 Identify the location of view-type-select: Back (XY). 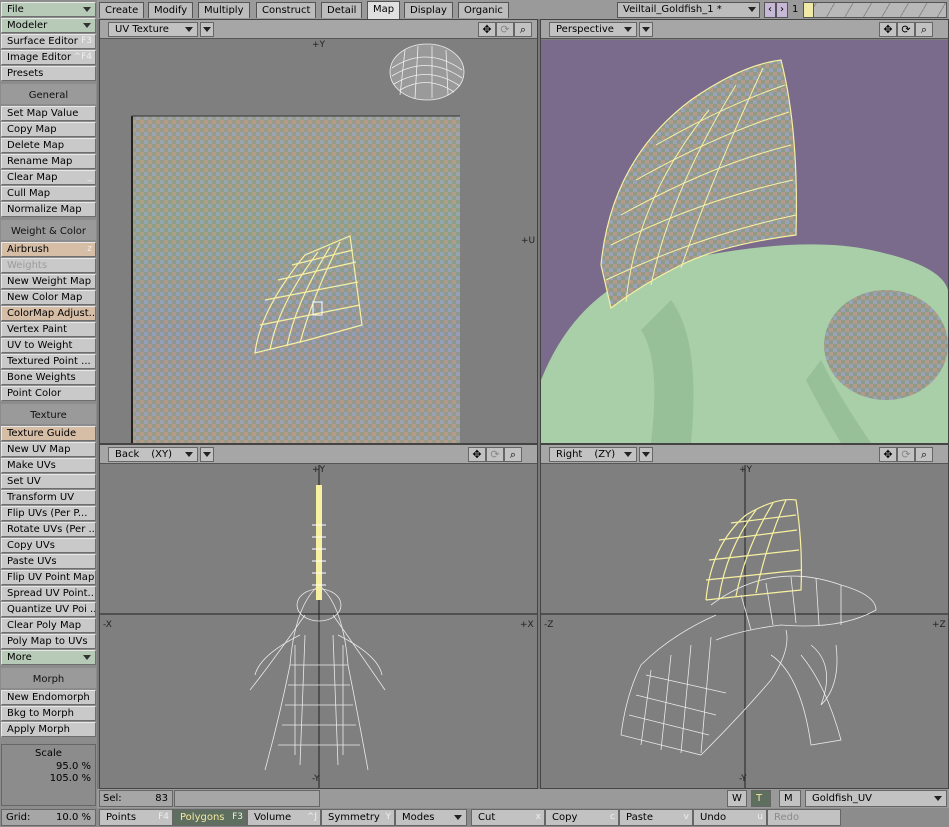
(153, 454).